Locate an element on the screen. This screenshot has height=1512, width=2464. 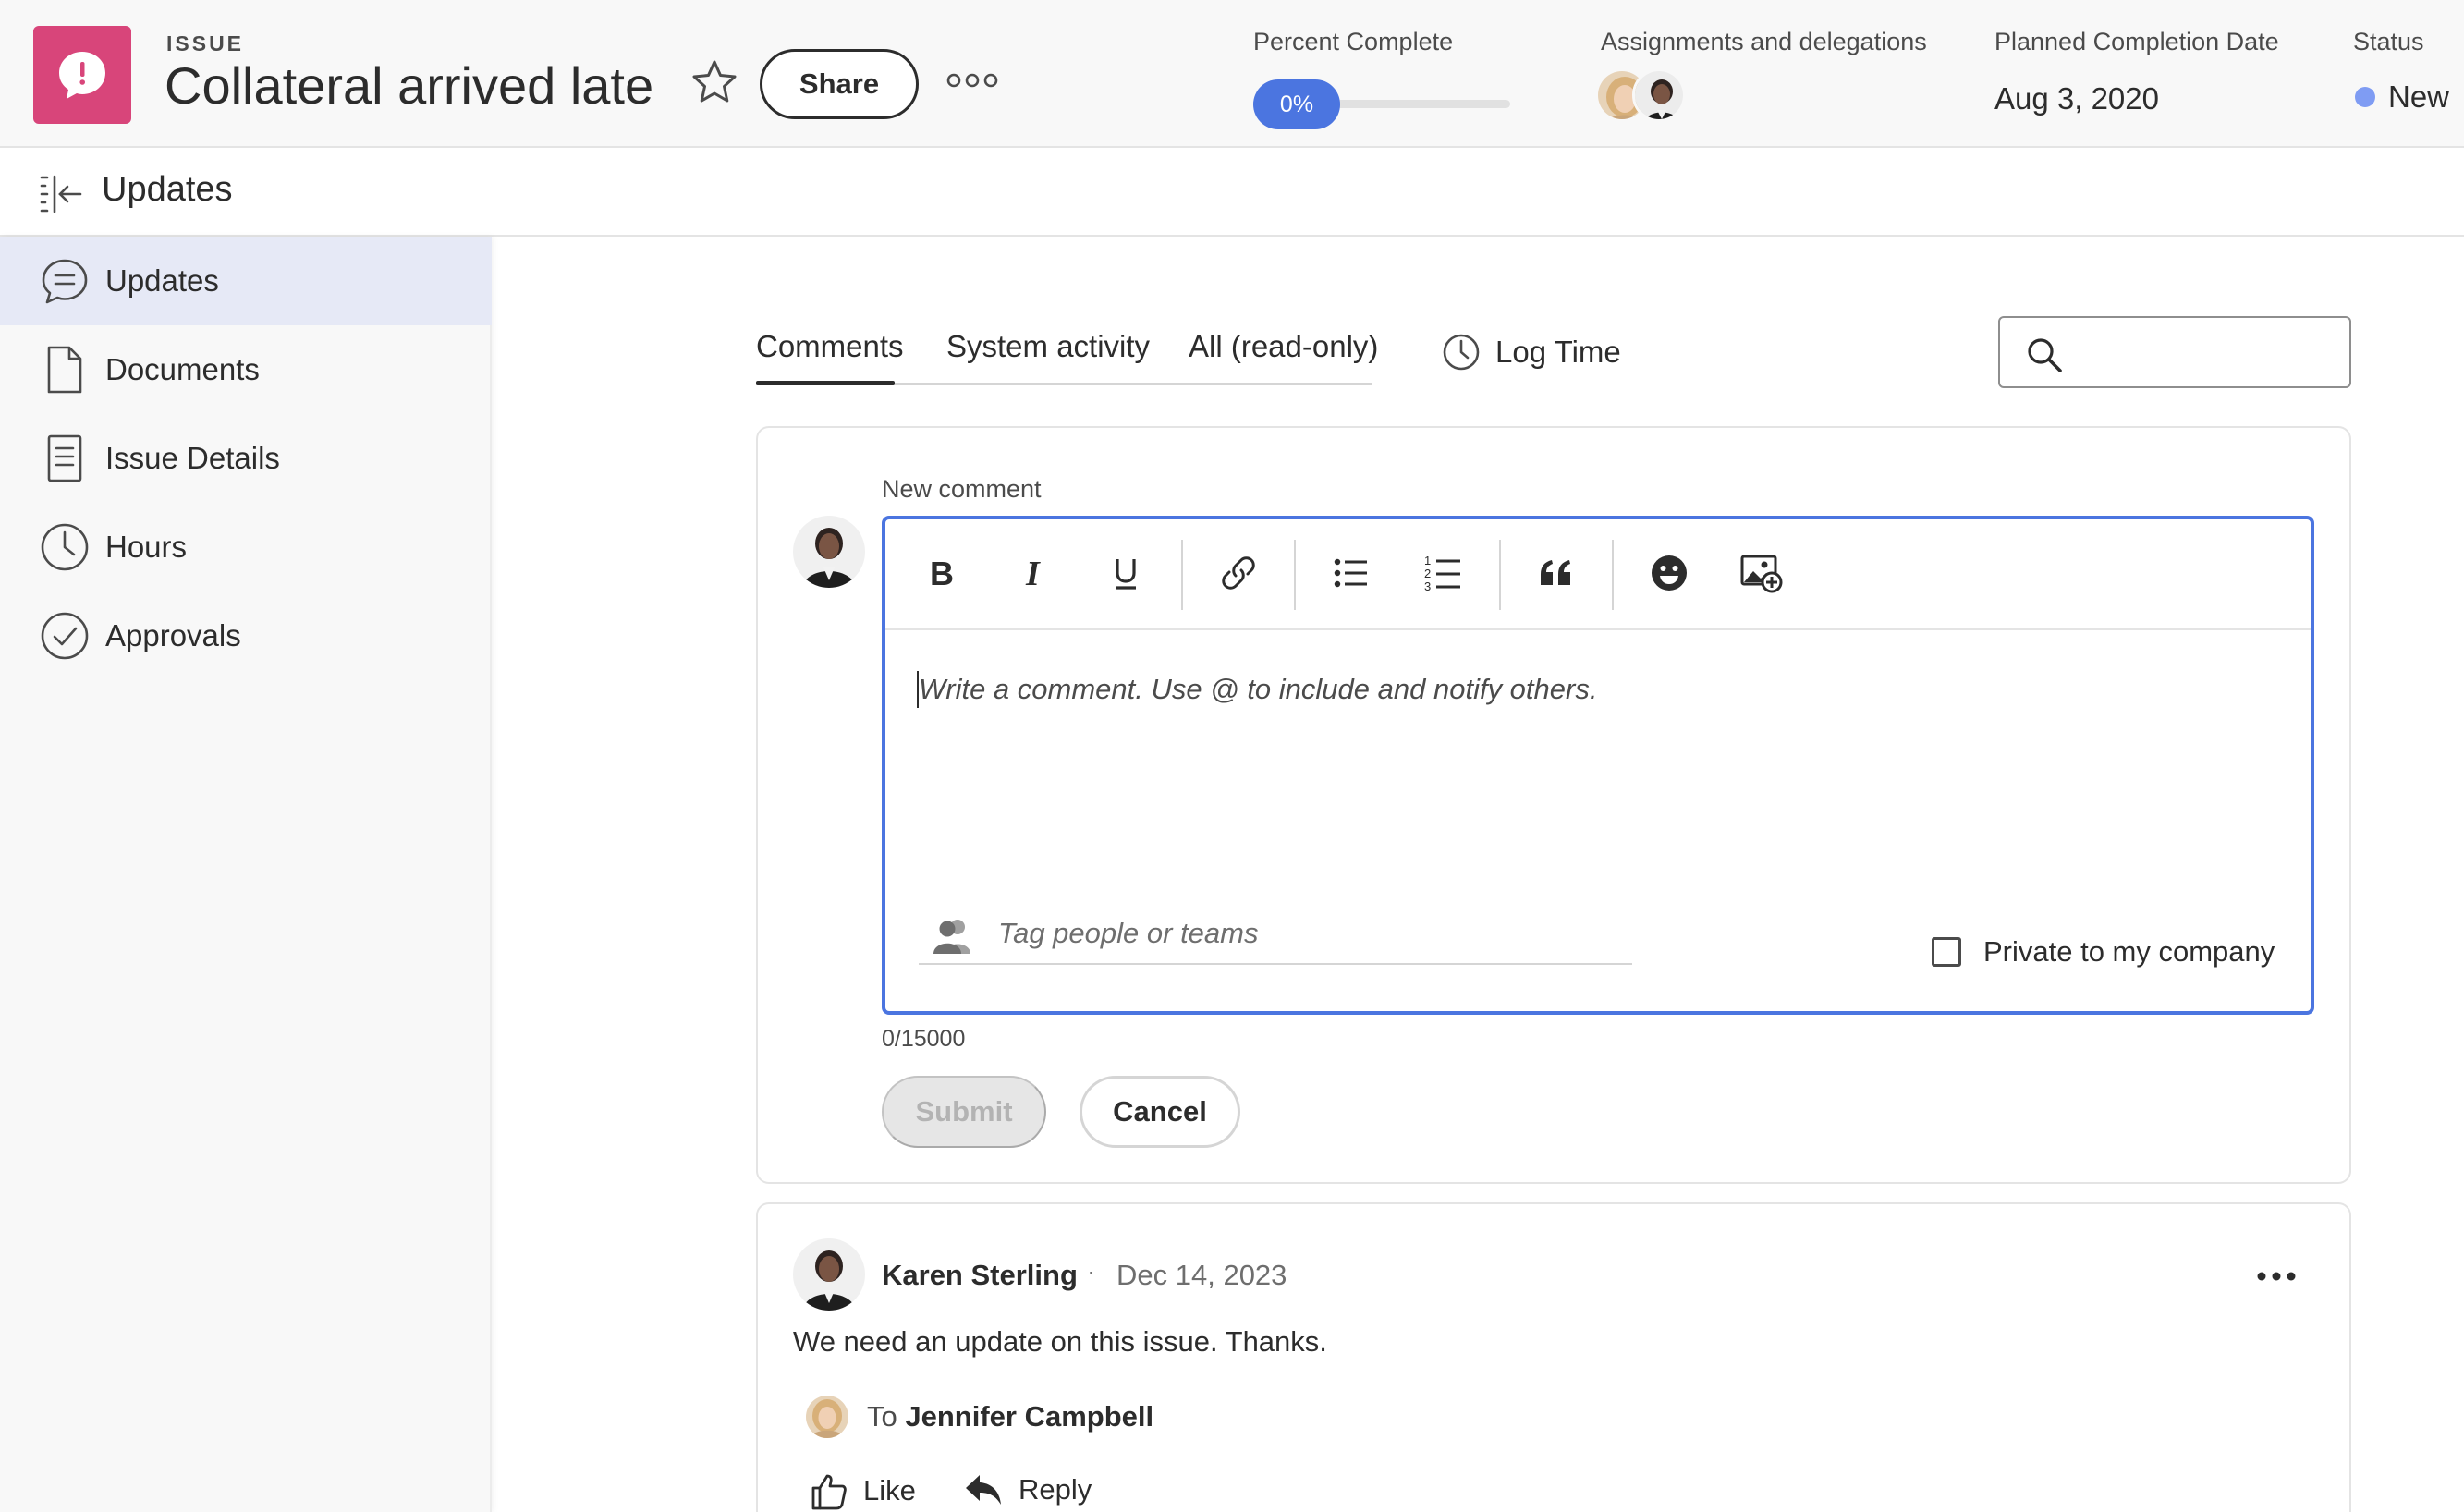
assignees-avatars is located at coordinates (1646, 97).